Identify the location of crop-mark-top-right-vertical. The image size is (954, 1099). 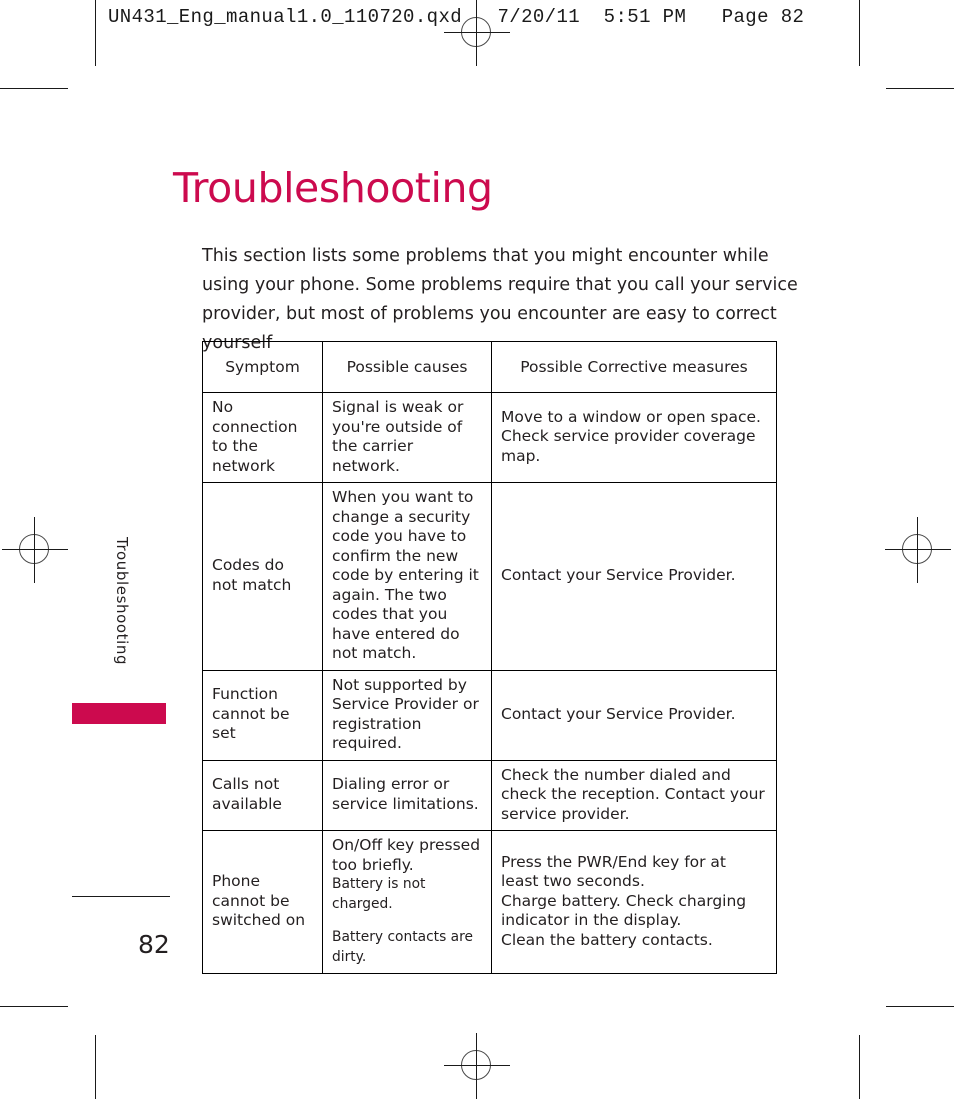
(859, 33).